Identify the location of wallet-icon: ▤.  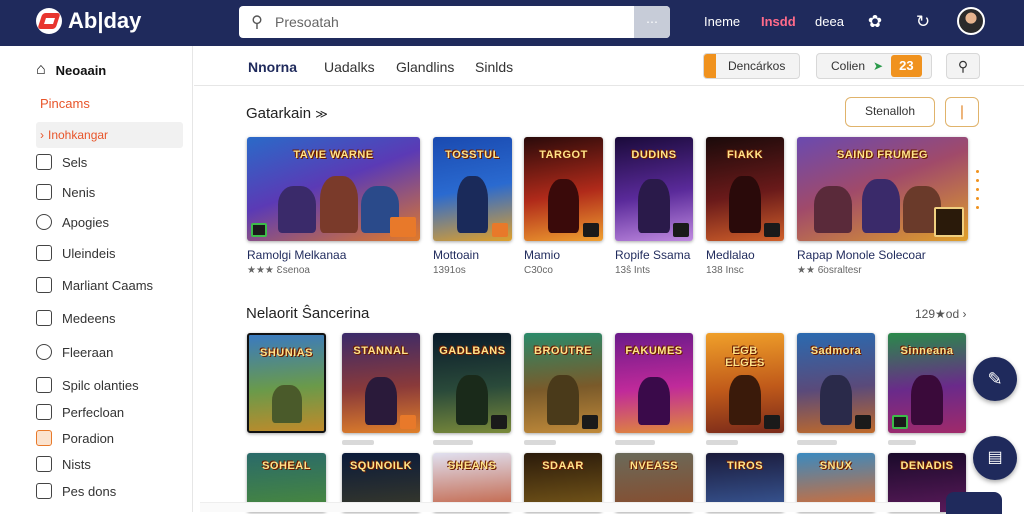
(995, 458).